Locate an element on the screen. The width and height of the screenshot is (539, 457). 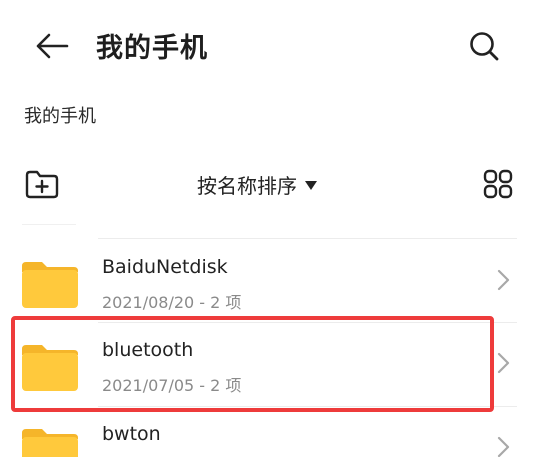
sort-dropdown: 按名称排序 is located at coordinates (257, 184).